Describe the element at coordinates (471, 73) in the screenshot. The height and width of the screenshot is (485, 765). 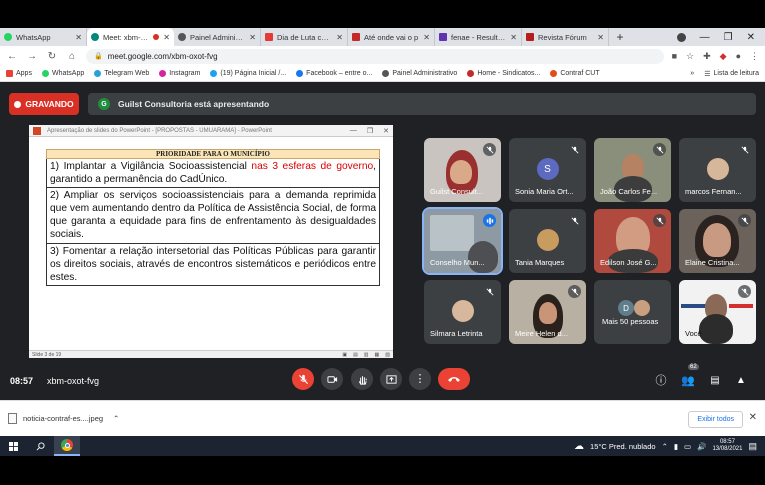
I see `drop-icon` at that location.